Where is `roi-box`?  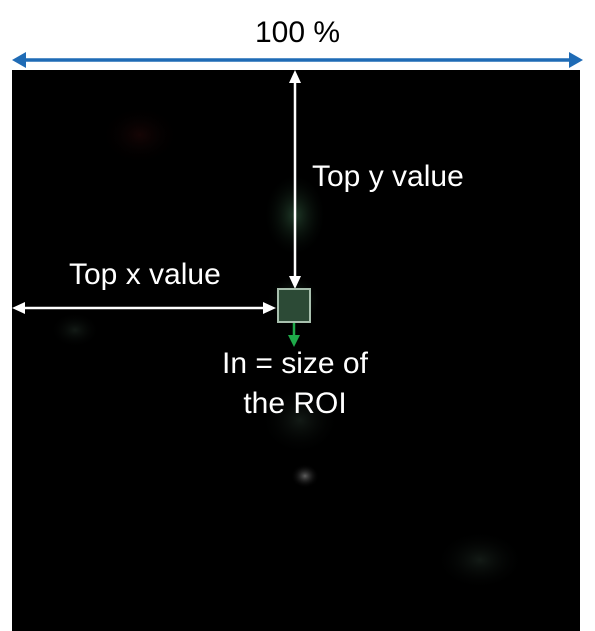 roi-box is located at coordinates (294, 305).